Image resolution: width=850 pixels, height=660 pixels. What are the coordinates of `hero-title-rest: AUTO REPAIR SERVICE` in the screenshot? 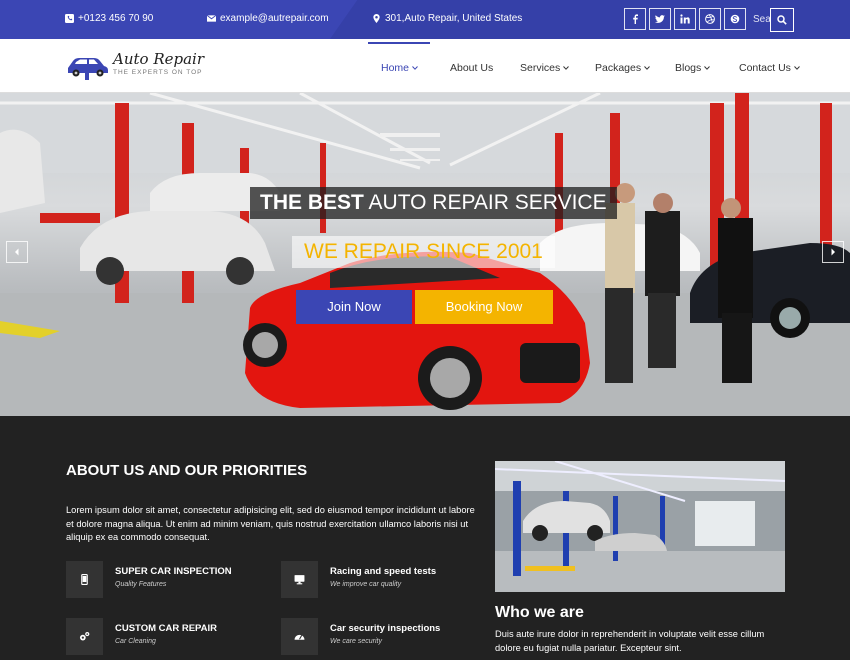 It's located at (485, 202).